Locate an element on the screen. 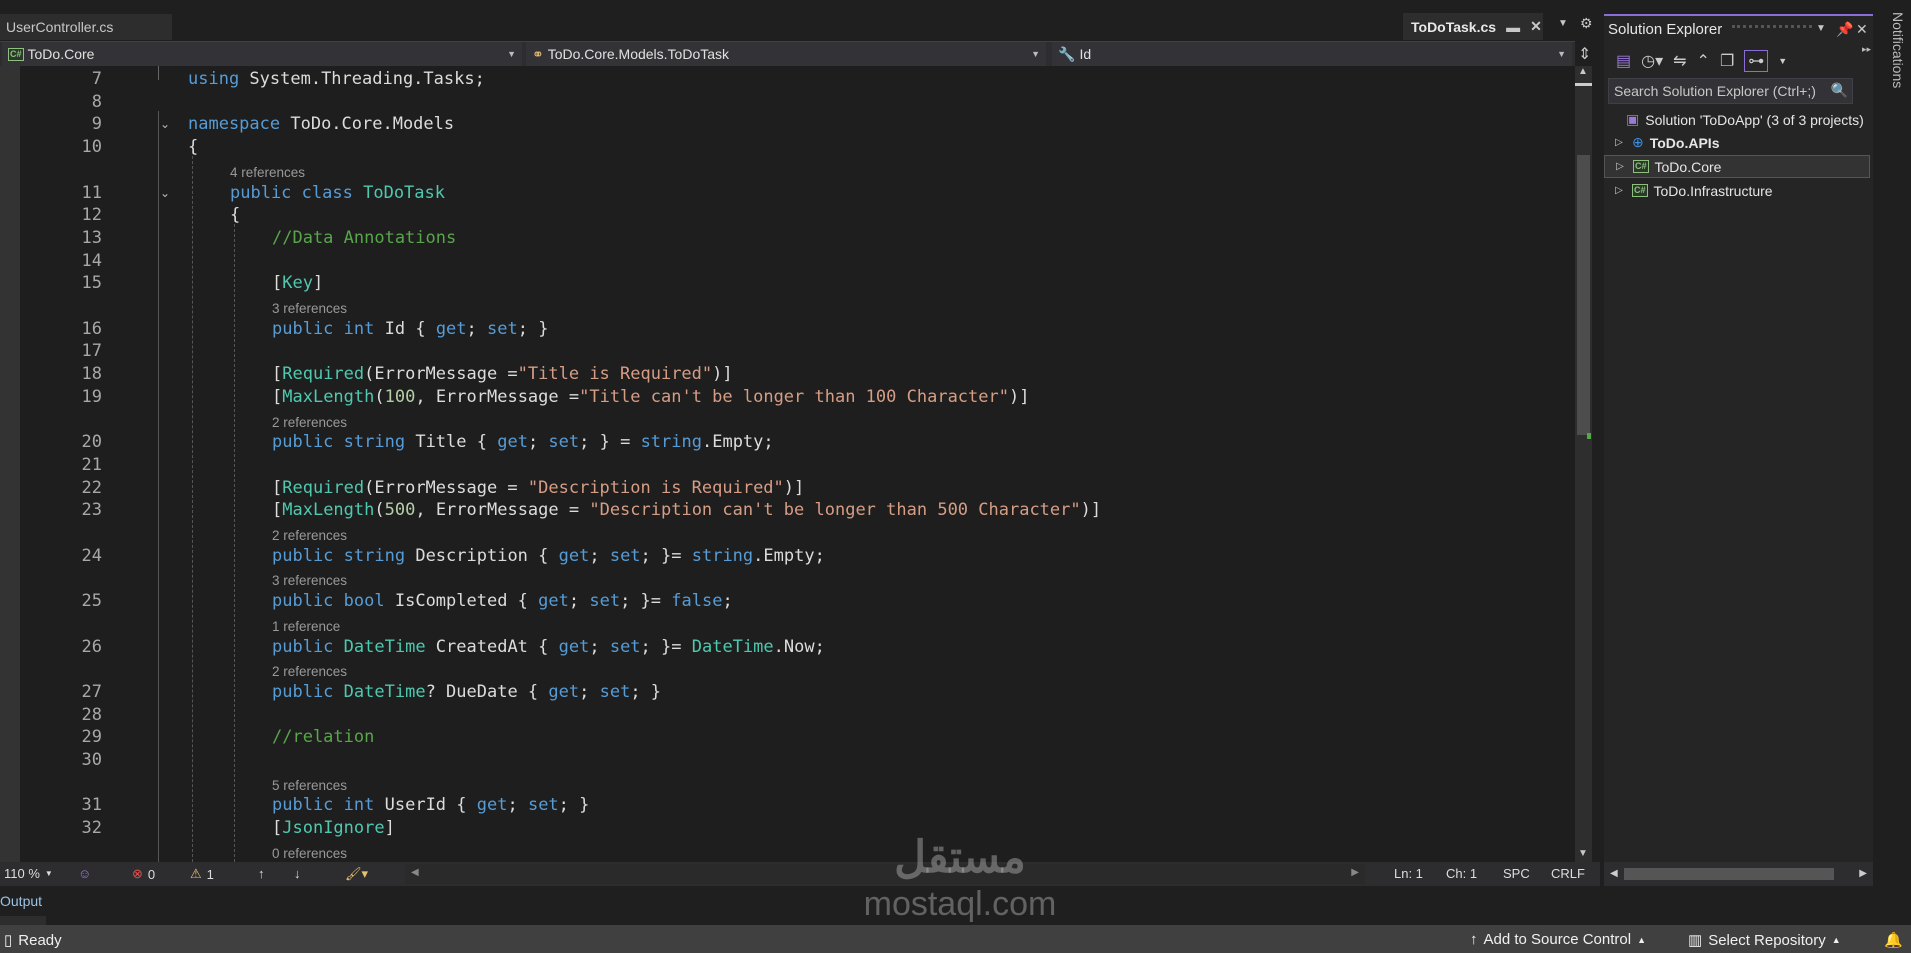 The image size is (1911, 953). scroll-down-icon: ▼ is located at coordinates (1583, 853).